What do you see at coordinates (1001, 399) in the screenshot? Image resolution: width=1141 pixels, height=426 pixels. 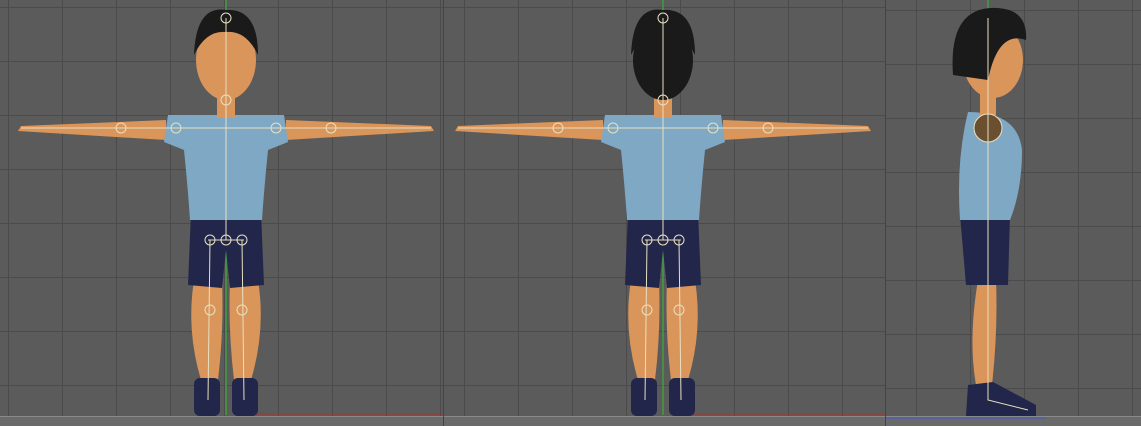 I see `shoe` at bounding box center [1001, 399].